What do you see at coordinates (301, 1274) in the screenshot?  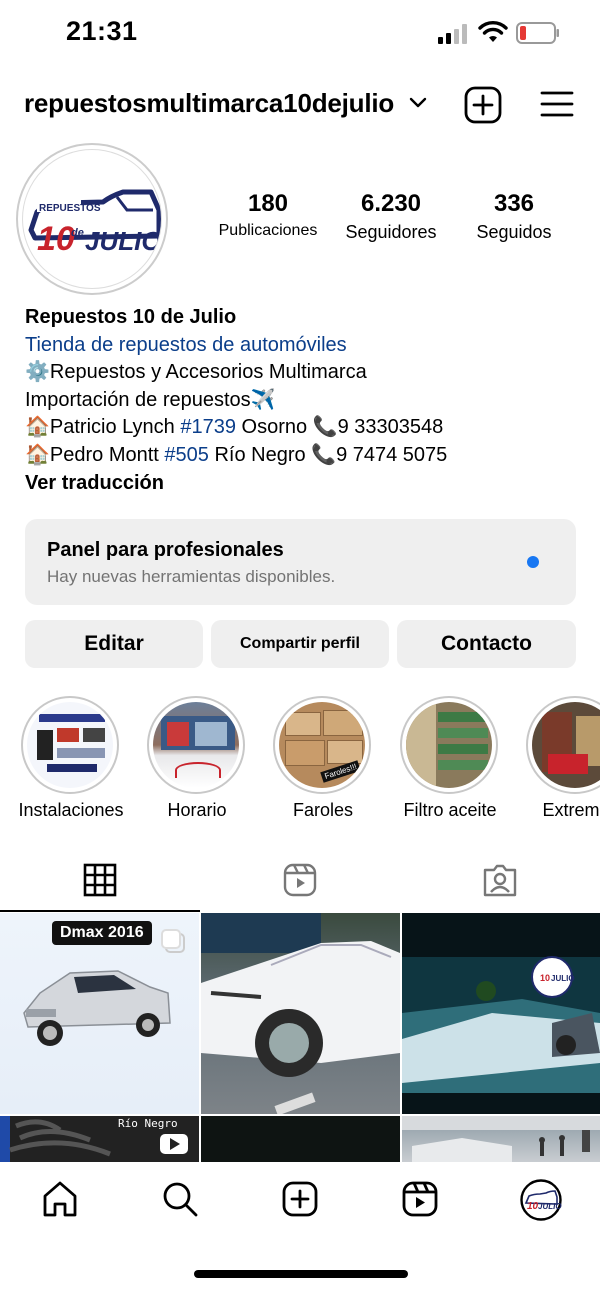 I see `home-indicator` at bounding box center [301, 1274].